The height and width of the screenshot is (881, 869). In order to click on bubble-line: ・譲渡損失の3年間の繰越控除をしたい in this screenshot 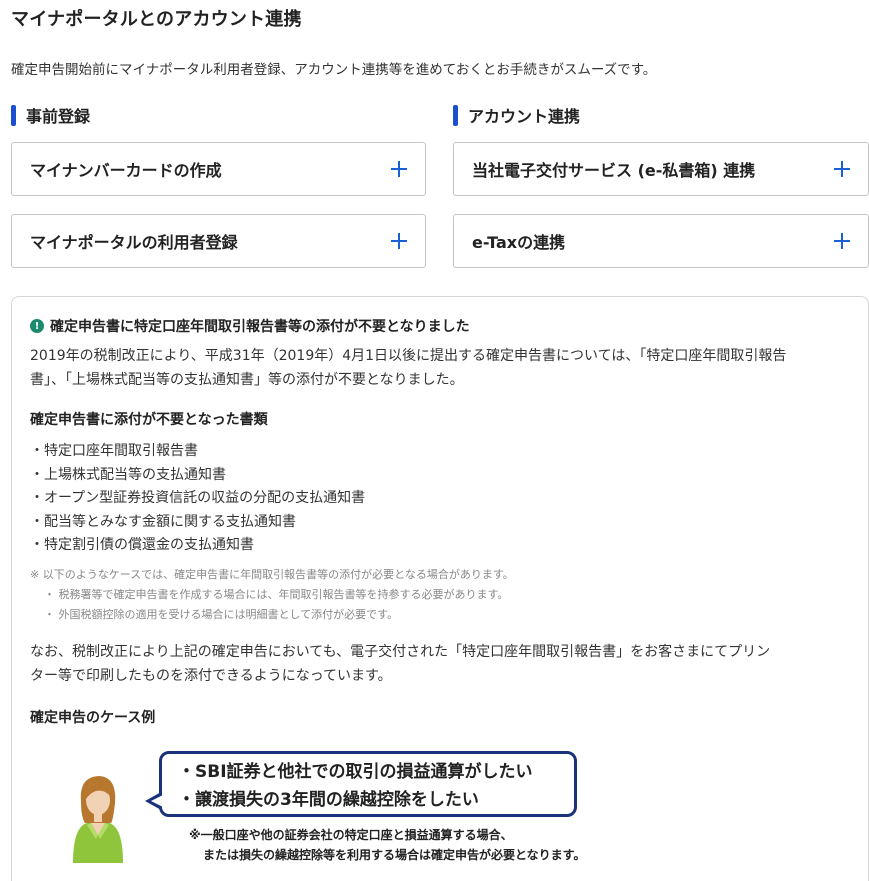, I will do `click(328, 800)`.